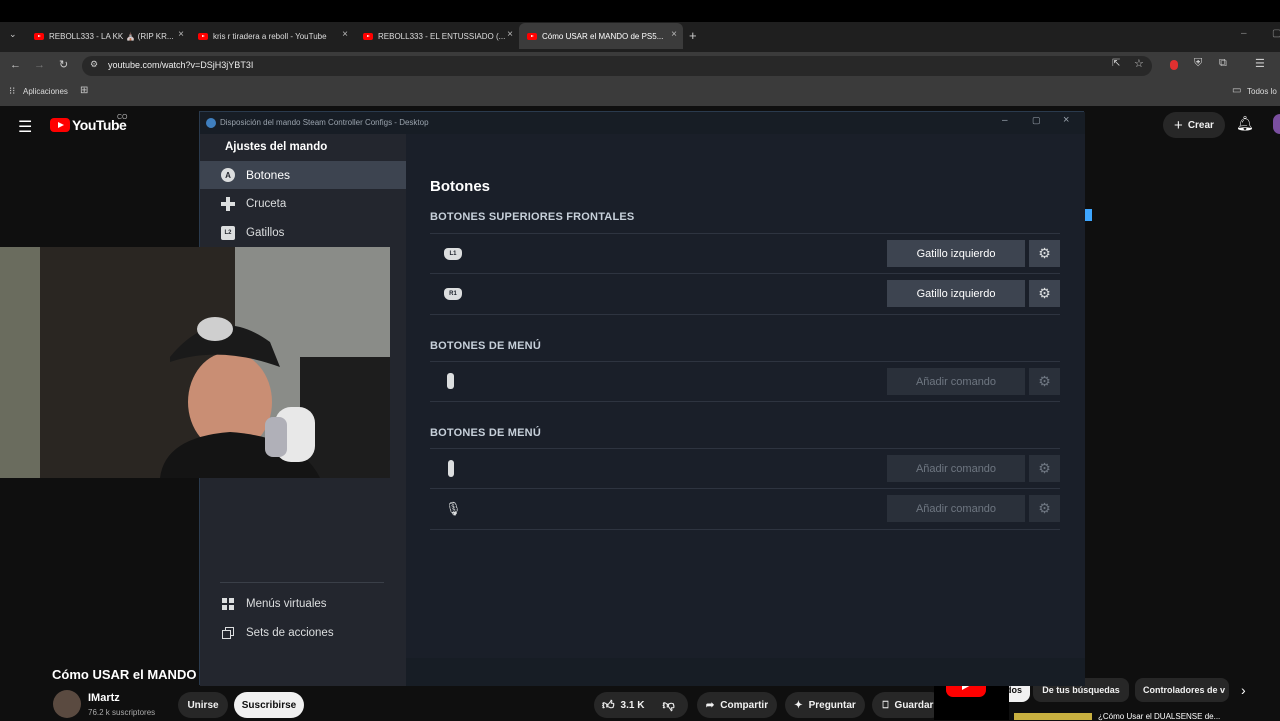  I want to click on webcam-person-image, so click(195, 362).